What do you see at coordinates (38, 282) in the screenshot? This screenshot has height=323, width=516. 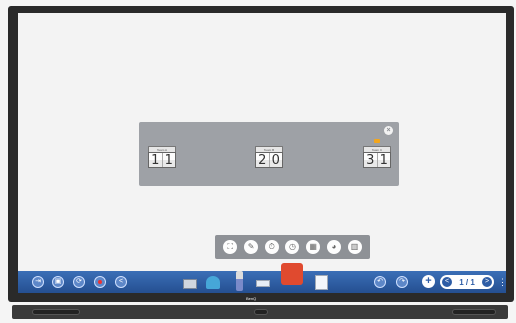 I see `exit-icon: ⇥` at bounding box center [38, 282].